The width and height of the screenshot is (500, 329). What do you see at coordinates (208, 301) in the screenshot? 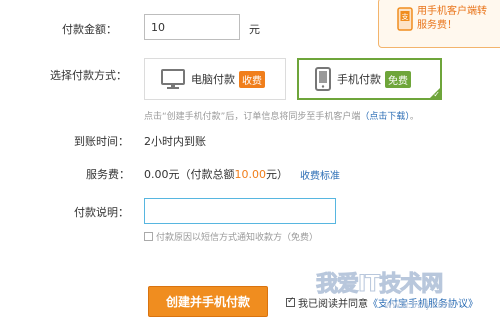
I see `create-mobile-payment-button: 创建并手机付款` at bounding box center [208, 301].